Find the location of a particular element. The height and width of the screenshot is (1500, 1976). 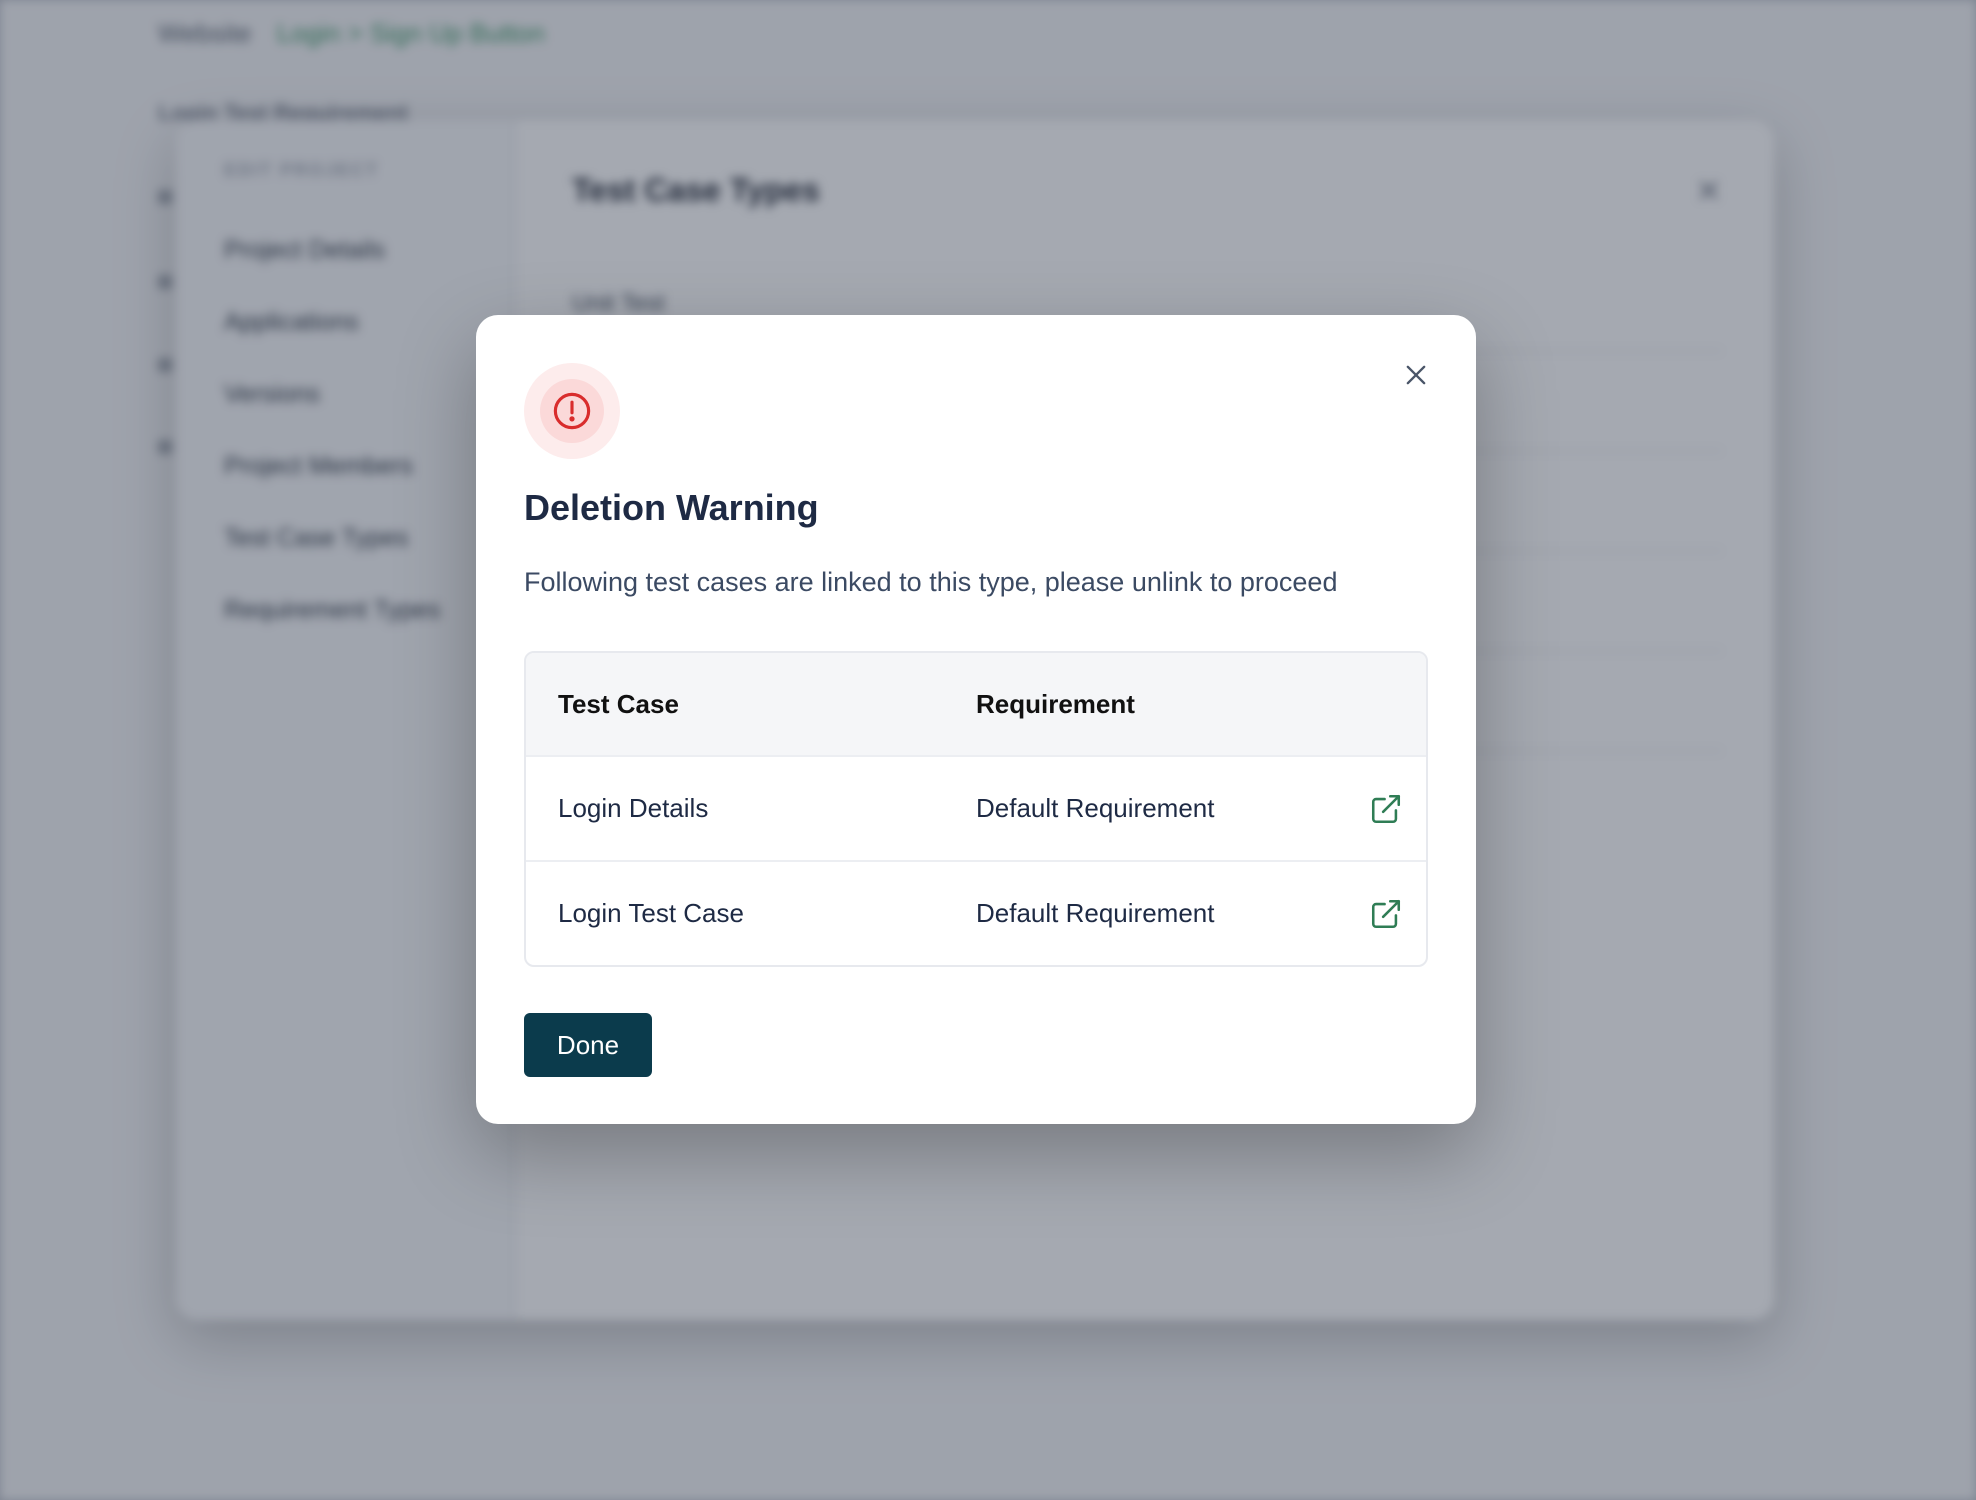

close-button is located at coordinates (1416, 375).